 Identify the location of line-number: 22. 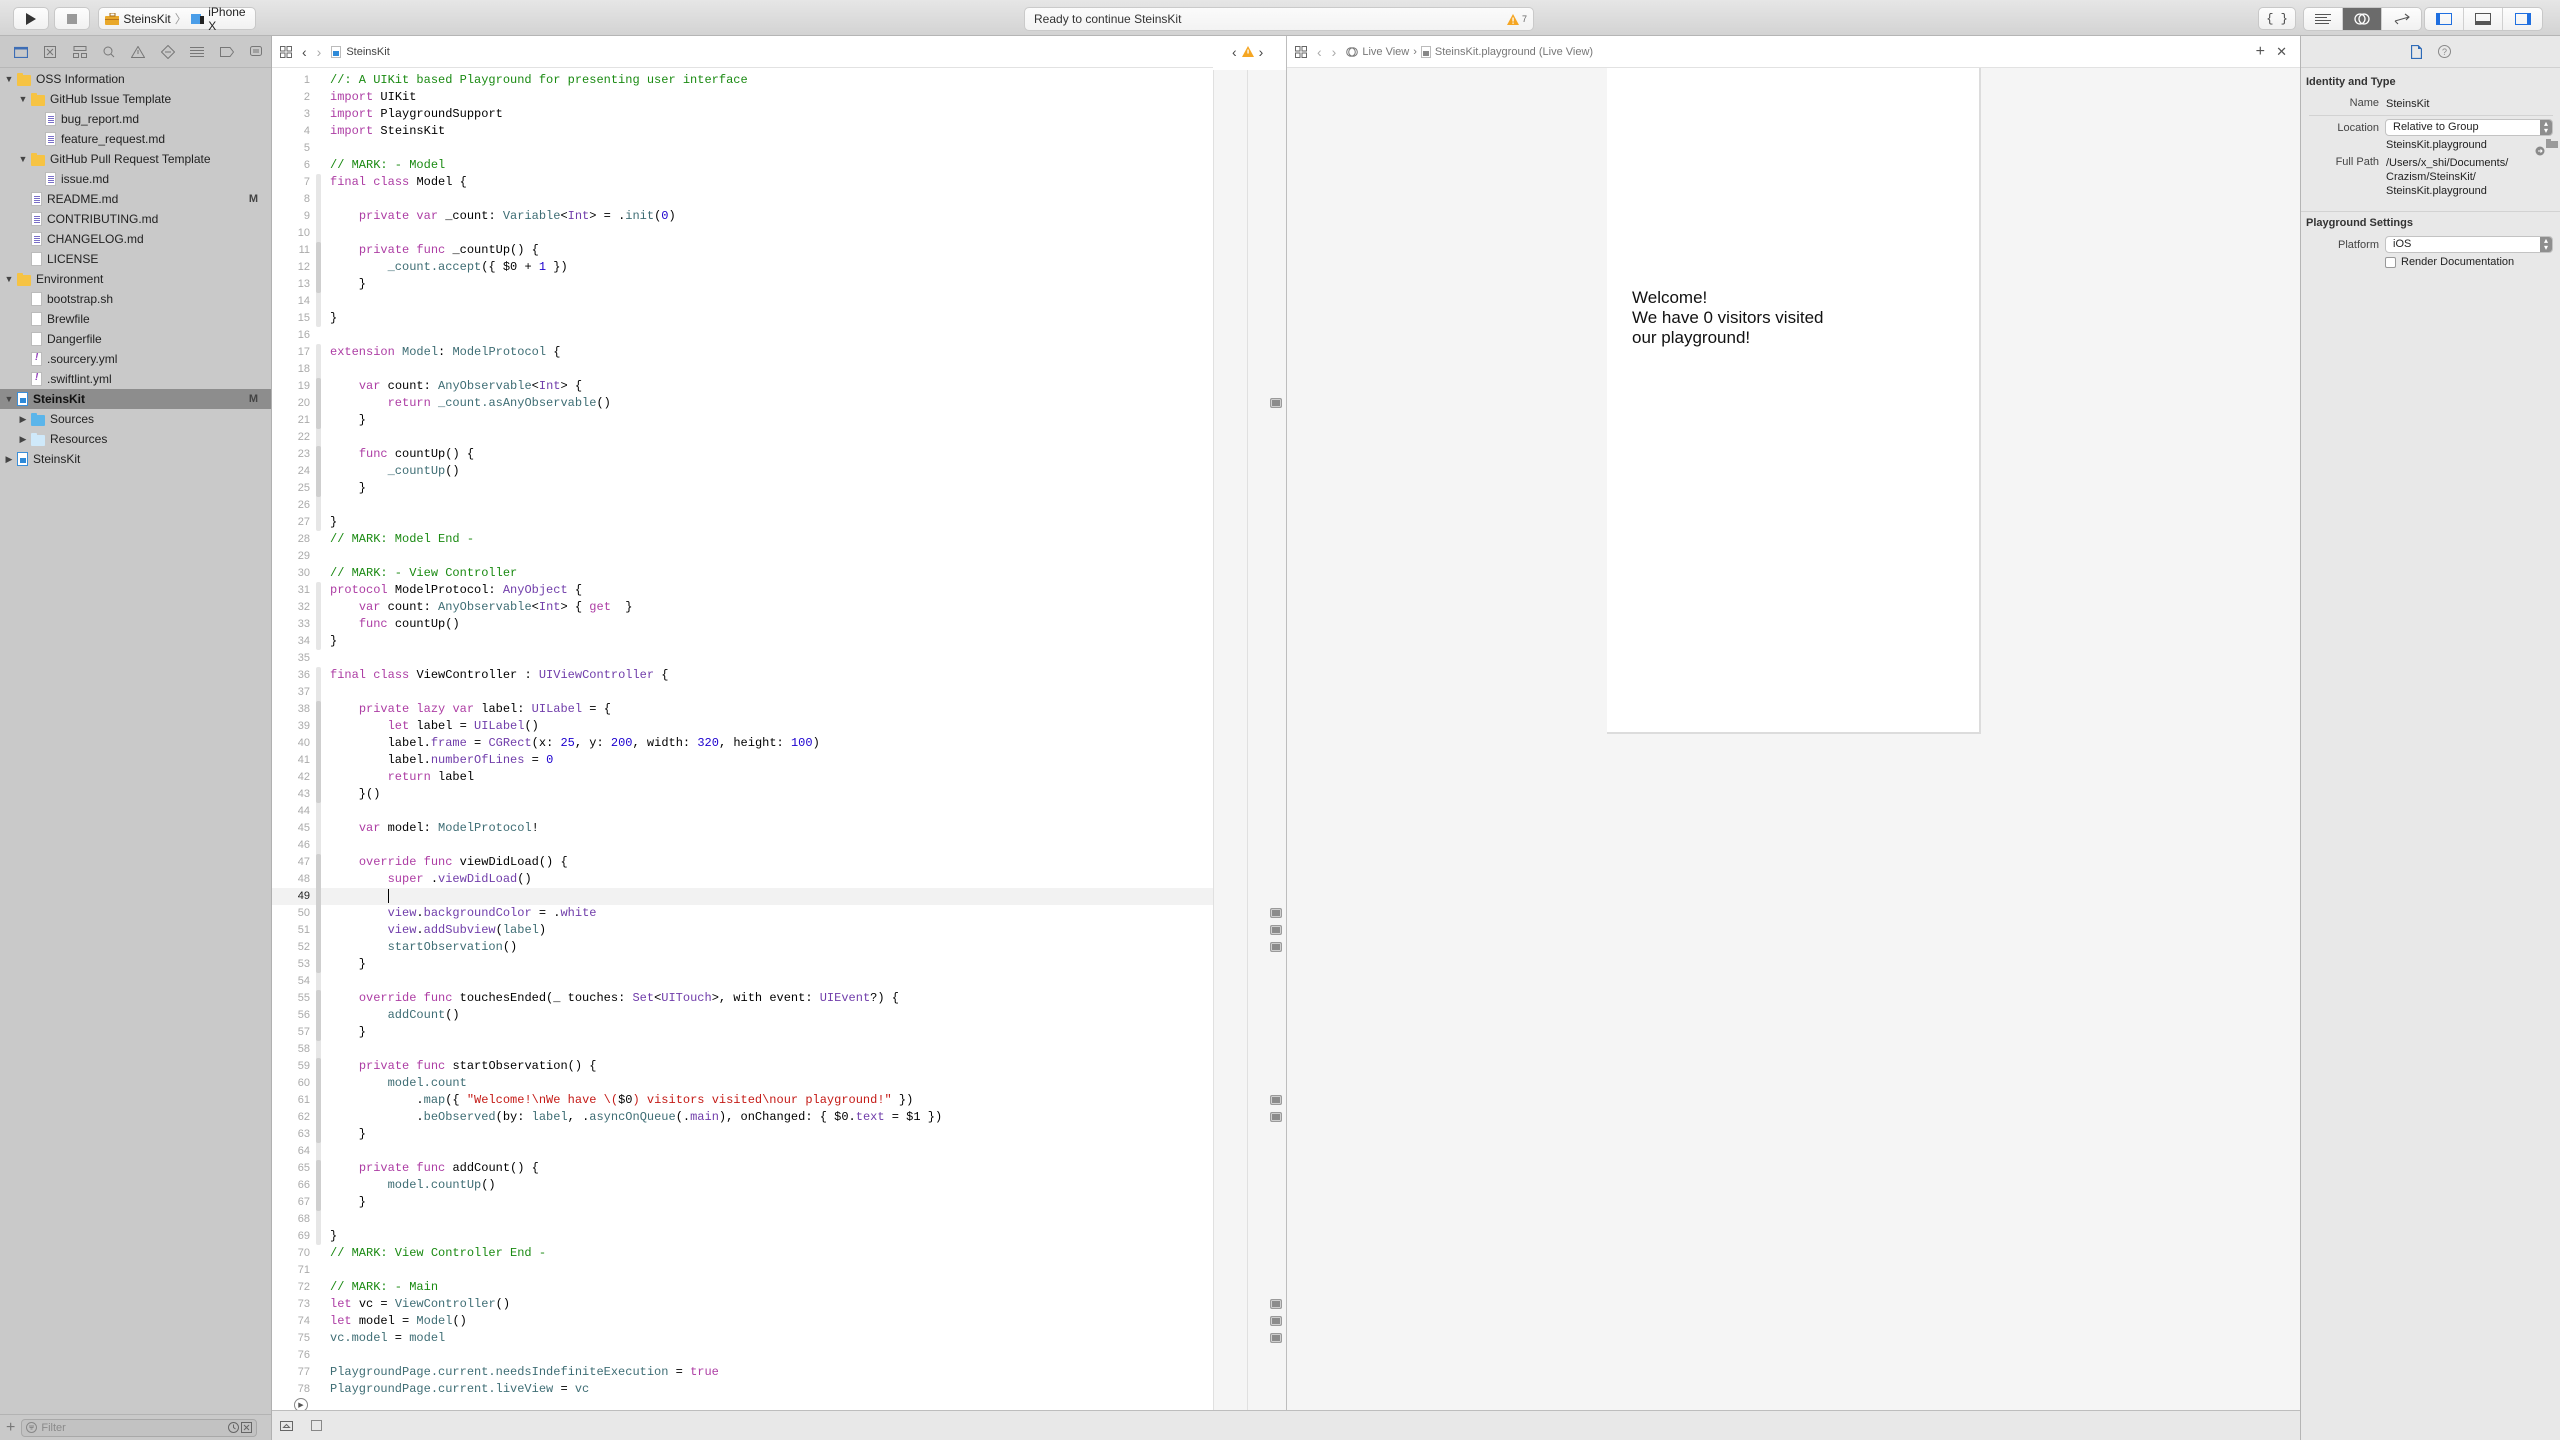
(291, 437).